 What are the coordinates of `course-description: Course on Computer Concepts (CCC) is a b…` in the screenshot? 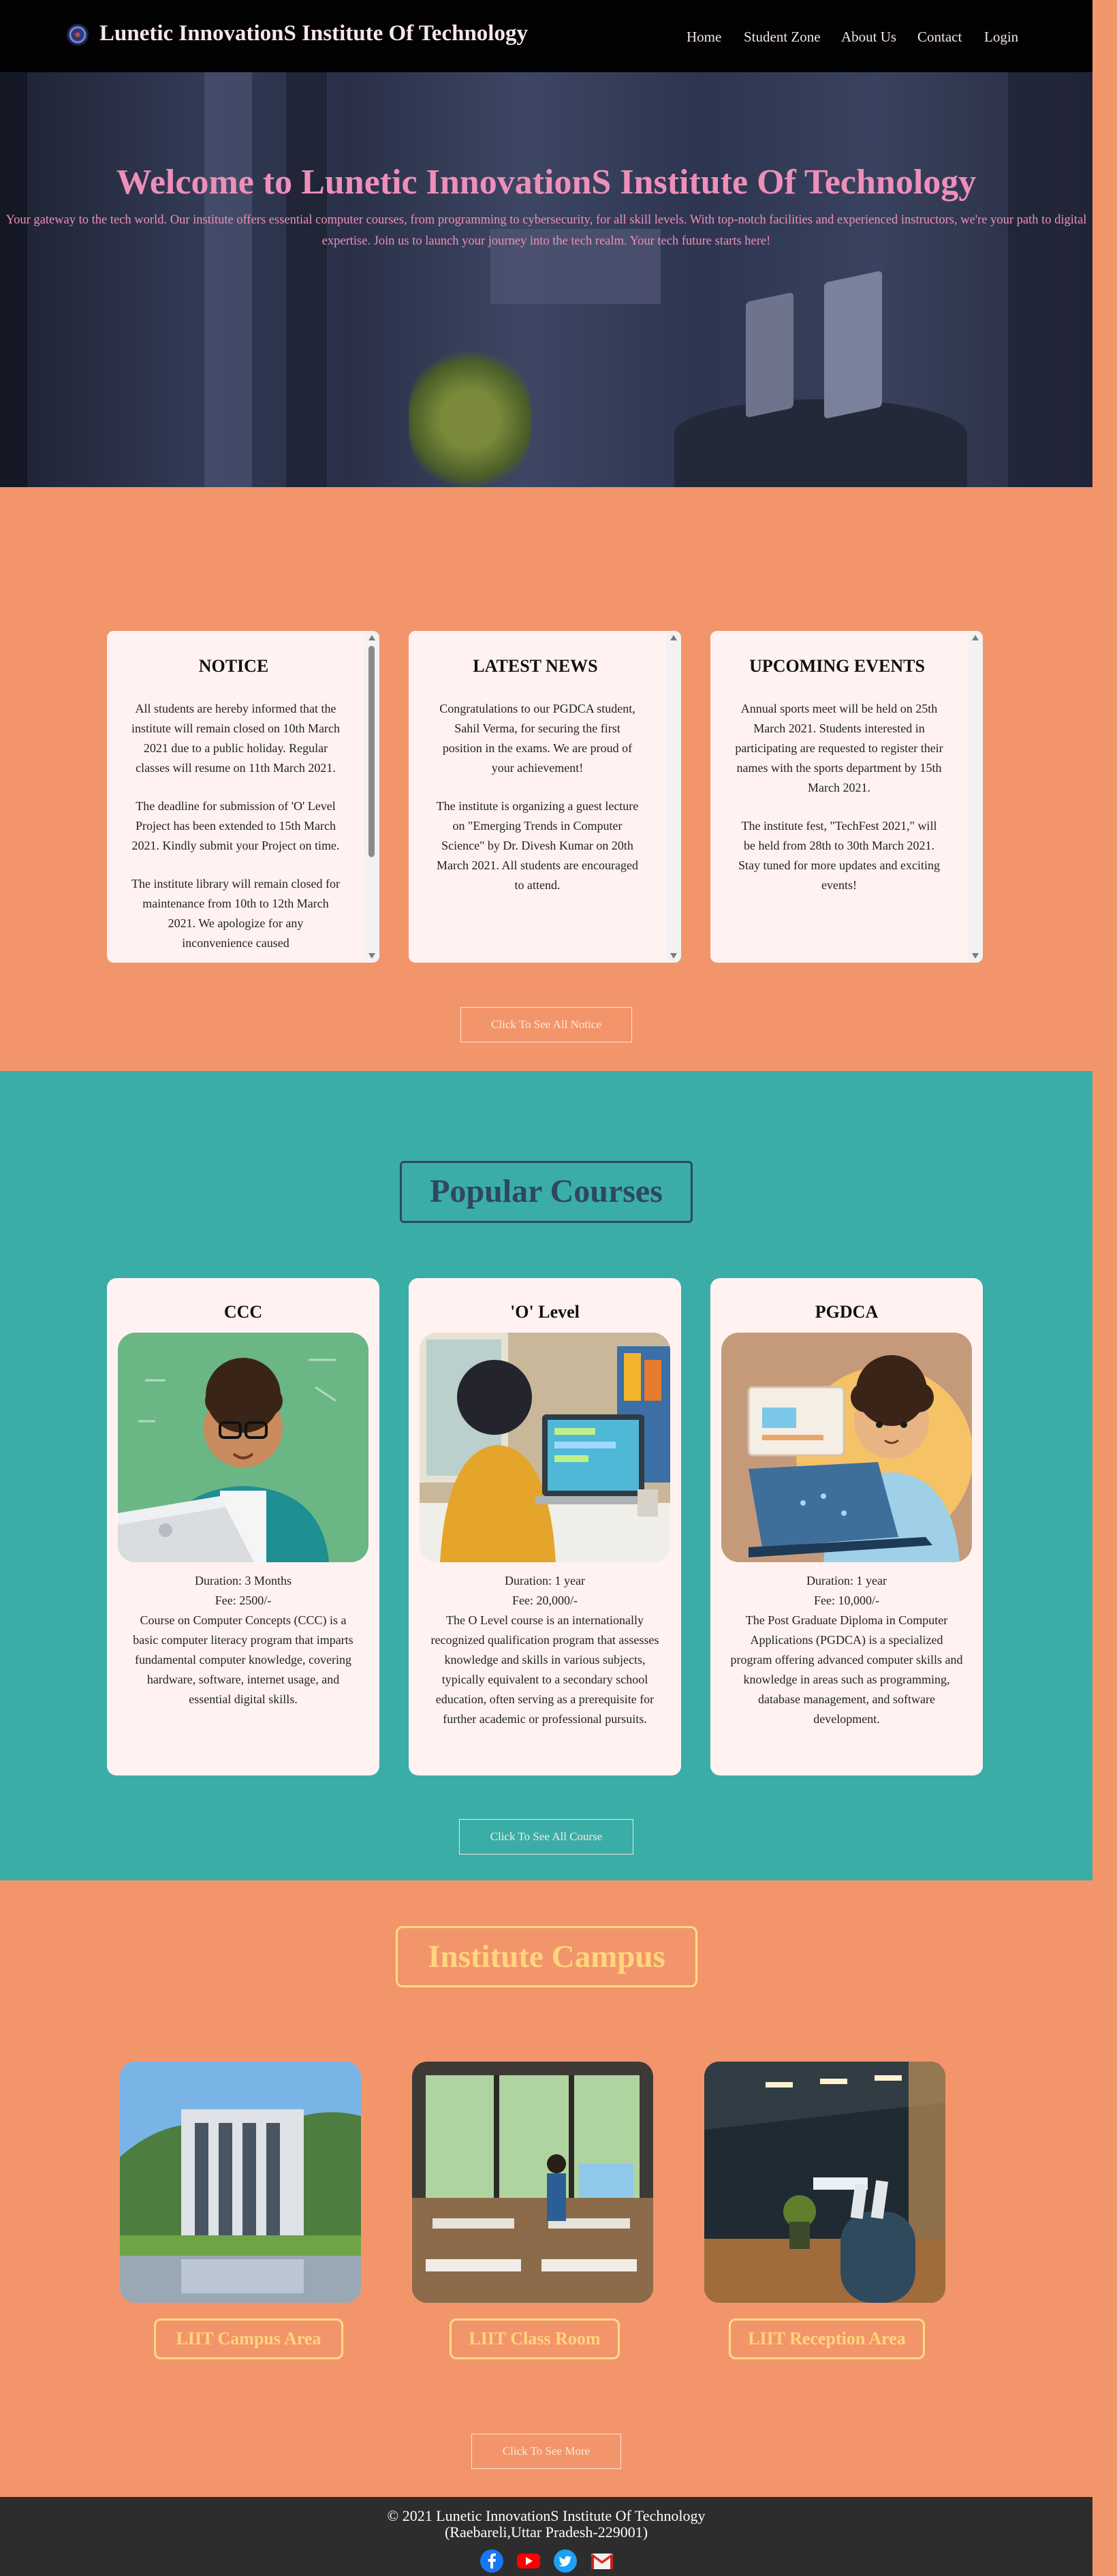 It's located at (243, 1660).